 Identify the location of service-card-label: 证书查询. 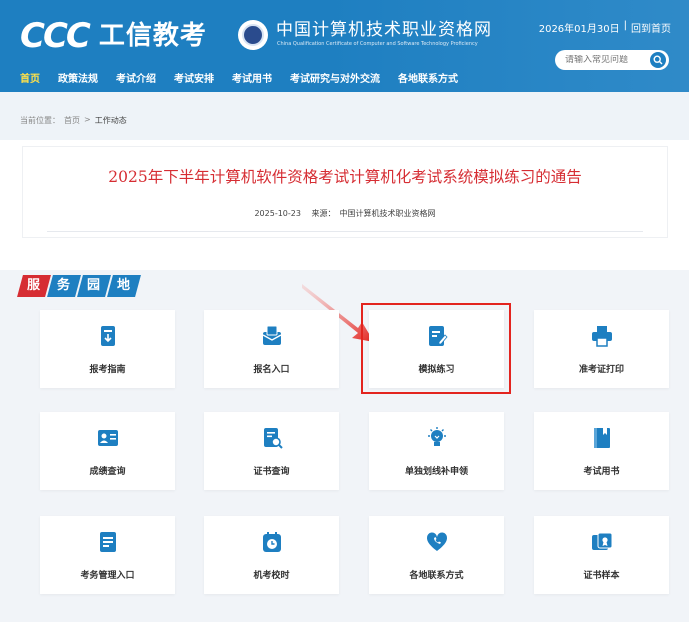
(271, 472).